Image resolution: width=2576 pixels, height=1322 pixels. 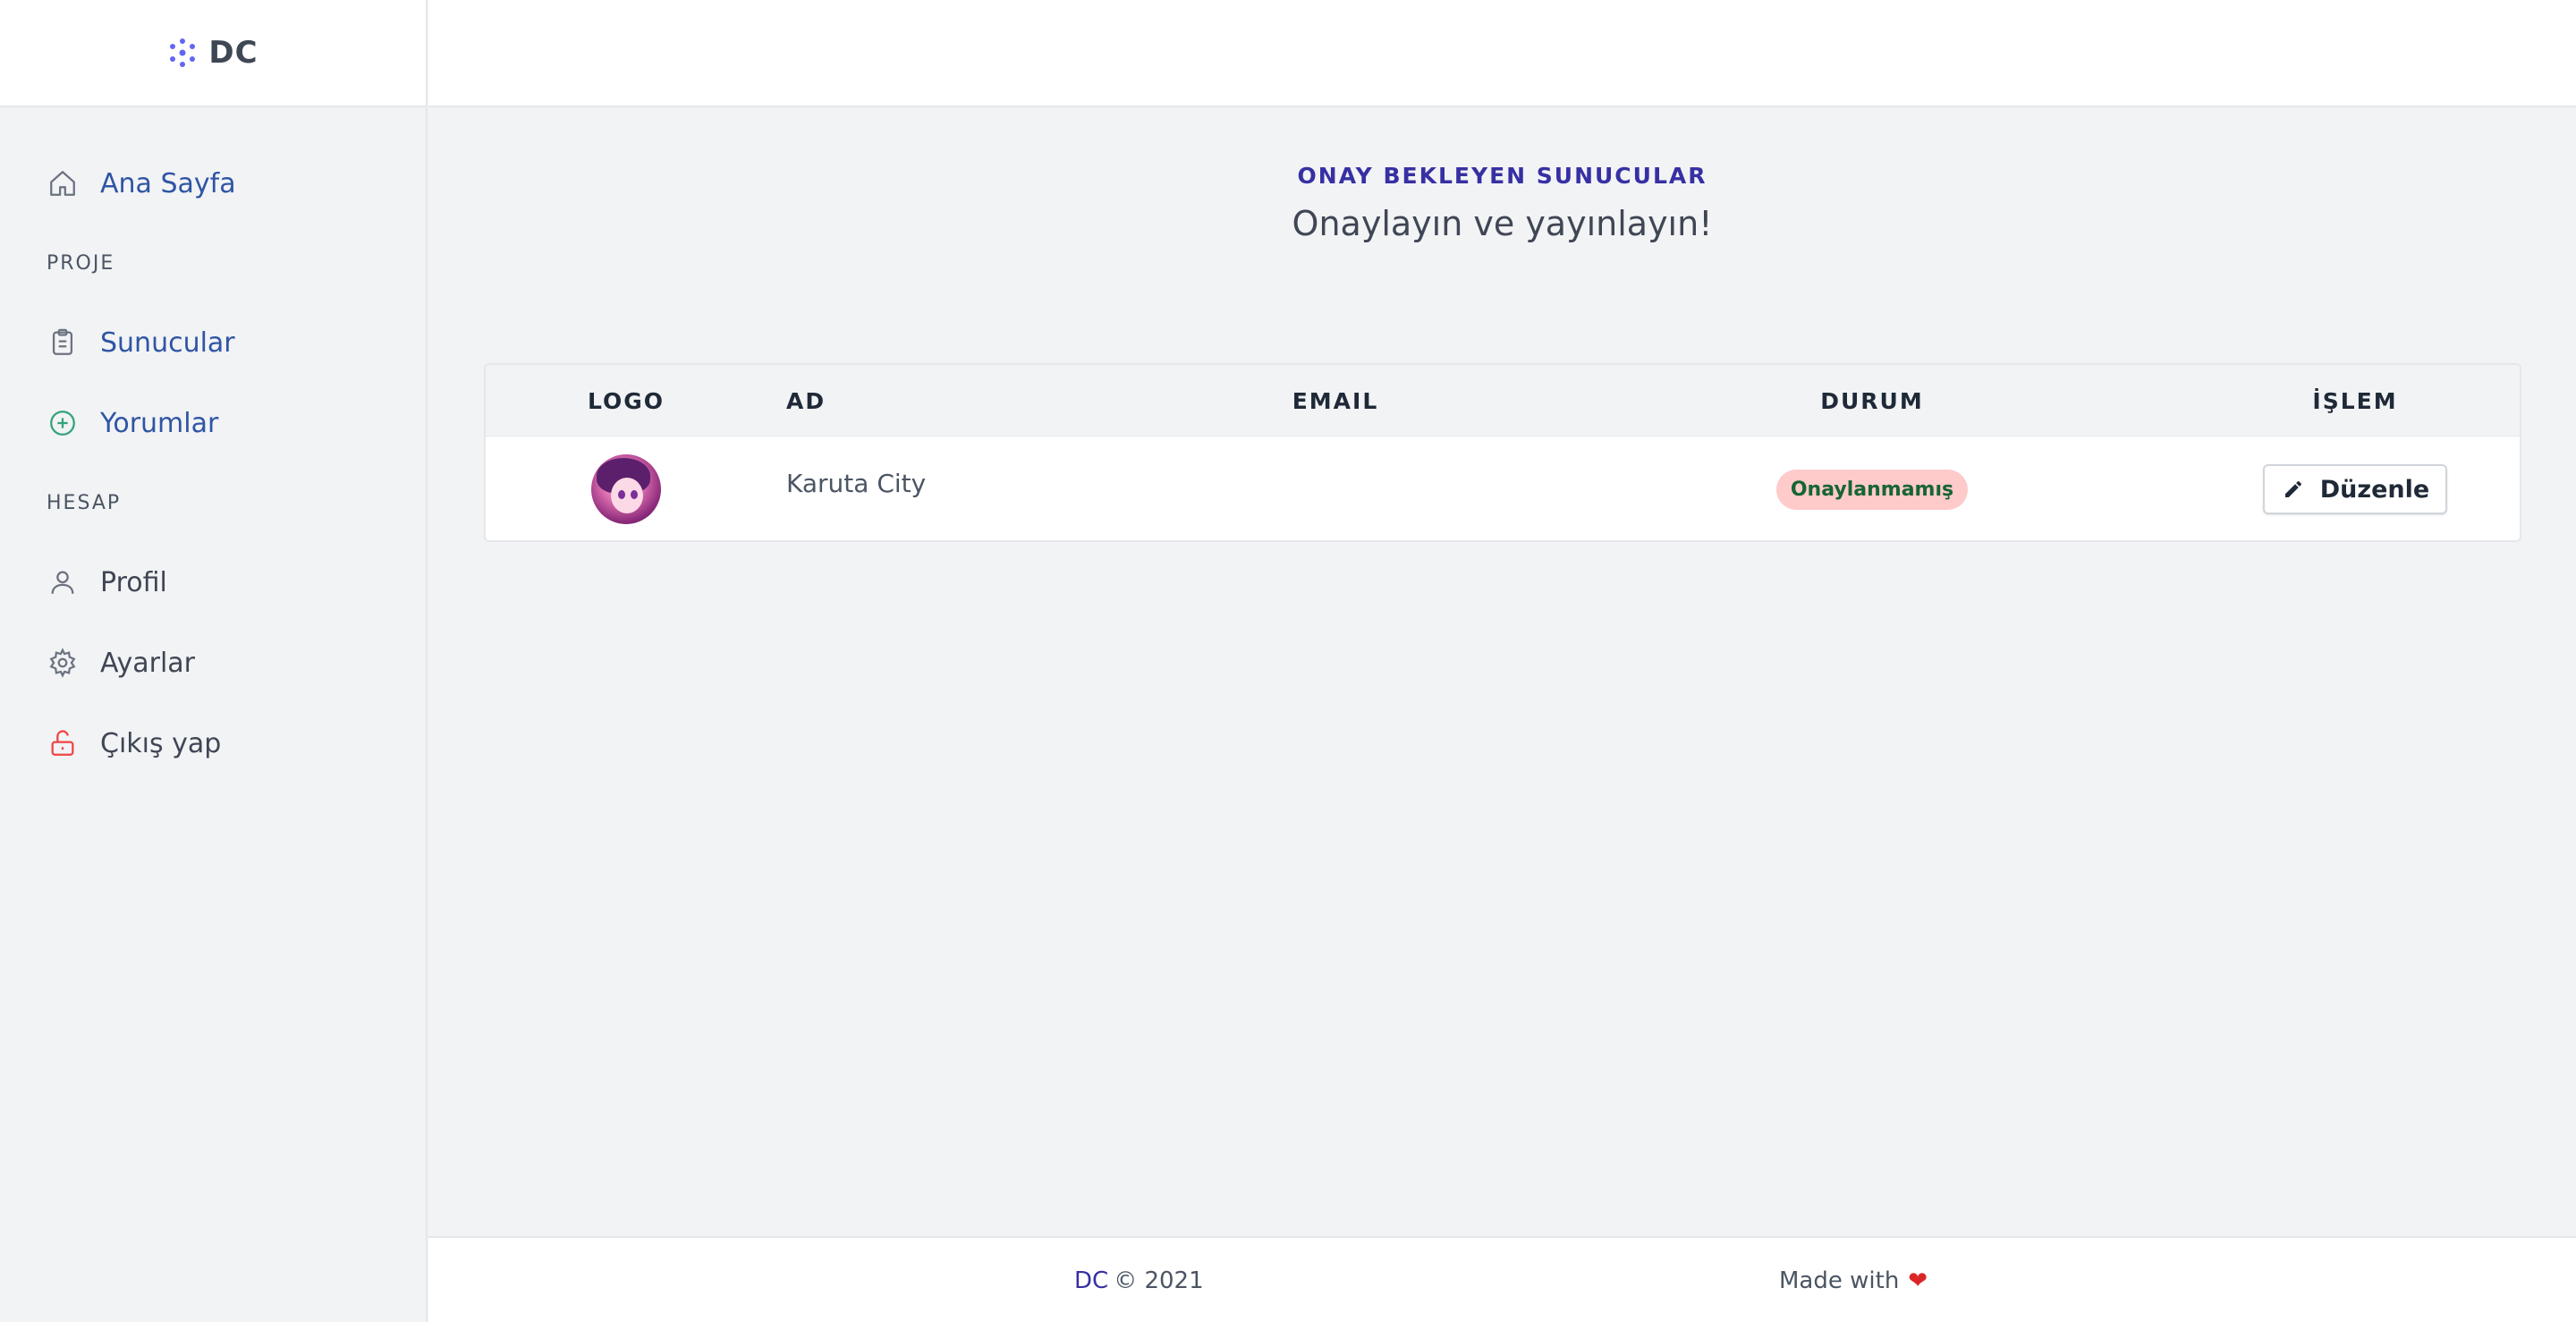 I want to click on cell-email, so click(x=1335, y=488).